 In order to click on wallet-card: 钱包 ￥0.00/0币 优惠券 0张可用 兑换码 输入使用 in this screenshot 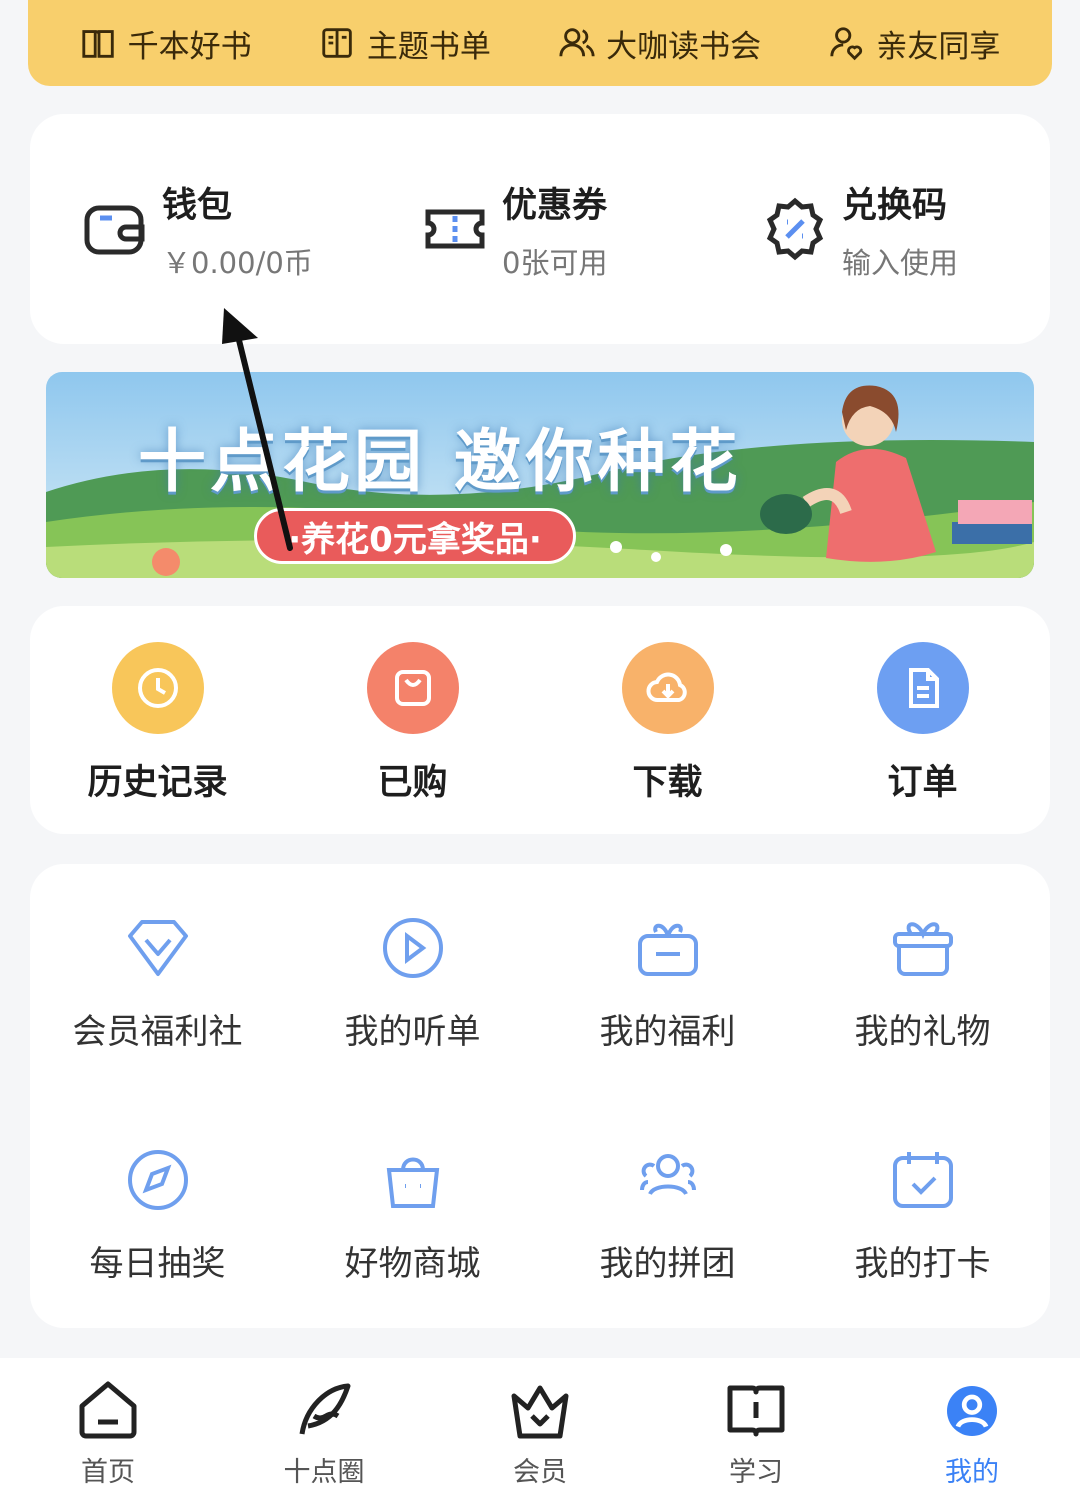, I will do `click(540, 229)`.